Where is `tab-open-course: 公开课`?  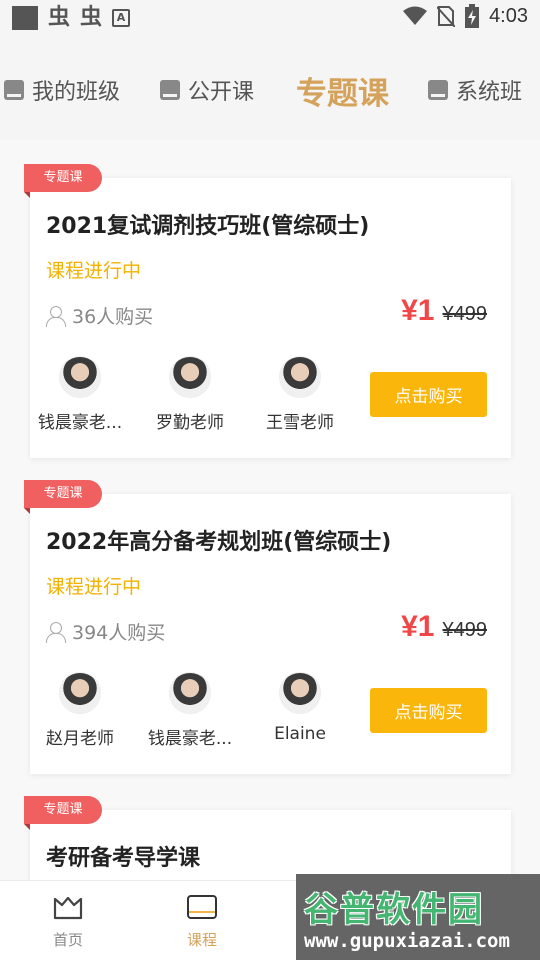 tab-open-course: 公开课 is located at coordinates (207, 90).